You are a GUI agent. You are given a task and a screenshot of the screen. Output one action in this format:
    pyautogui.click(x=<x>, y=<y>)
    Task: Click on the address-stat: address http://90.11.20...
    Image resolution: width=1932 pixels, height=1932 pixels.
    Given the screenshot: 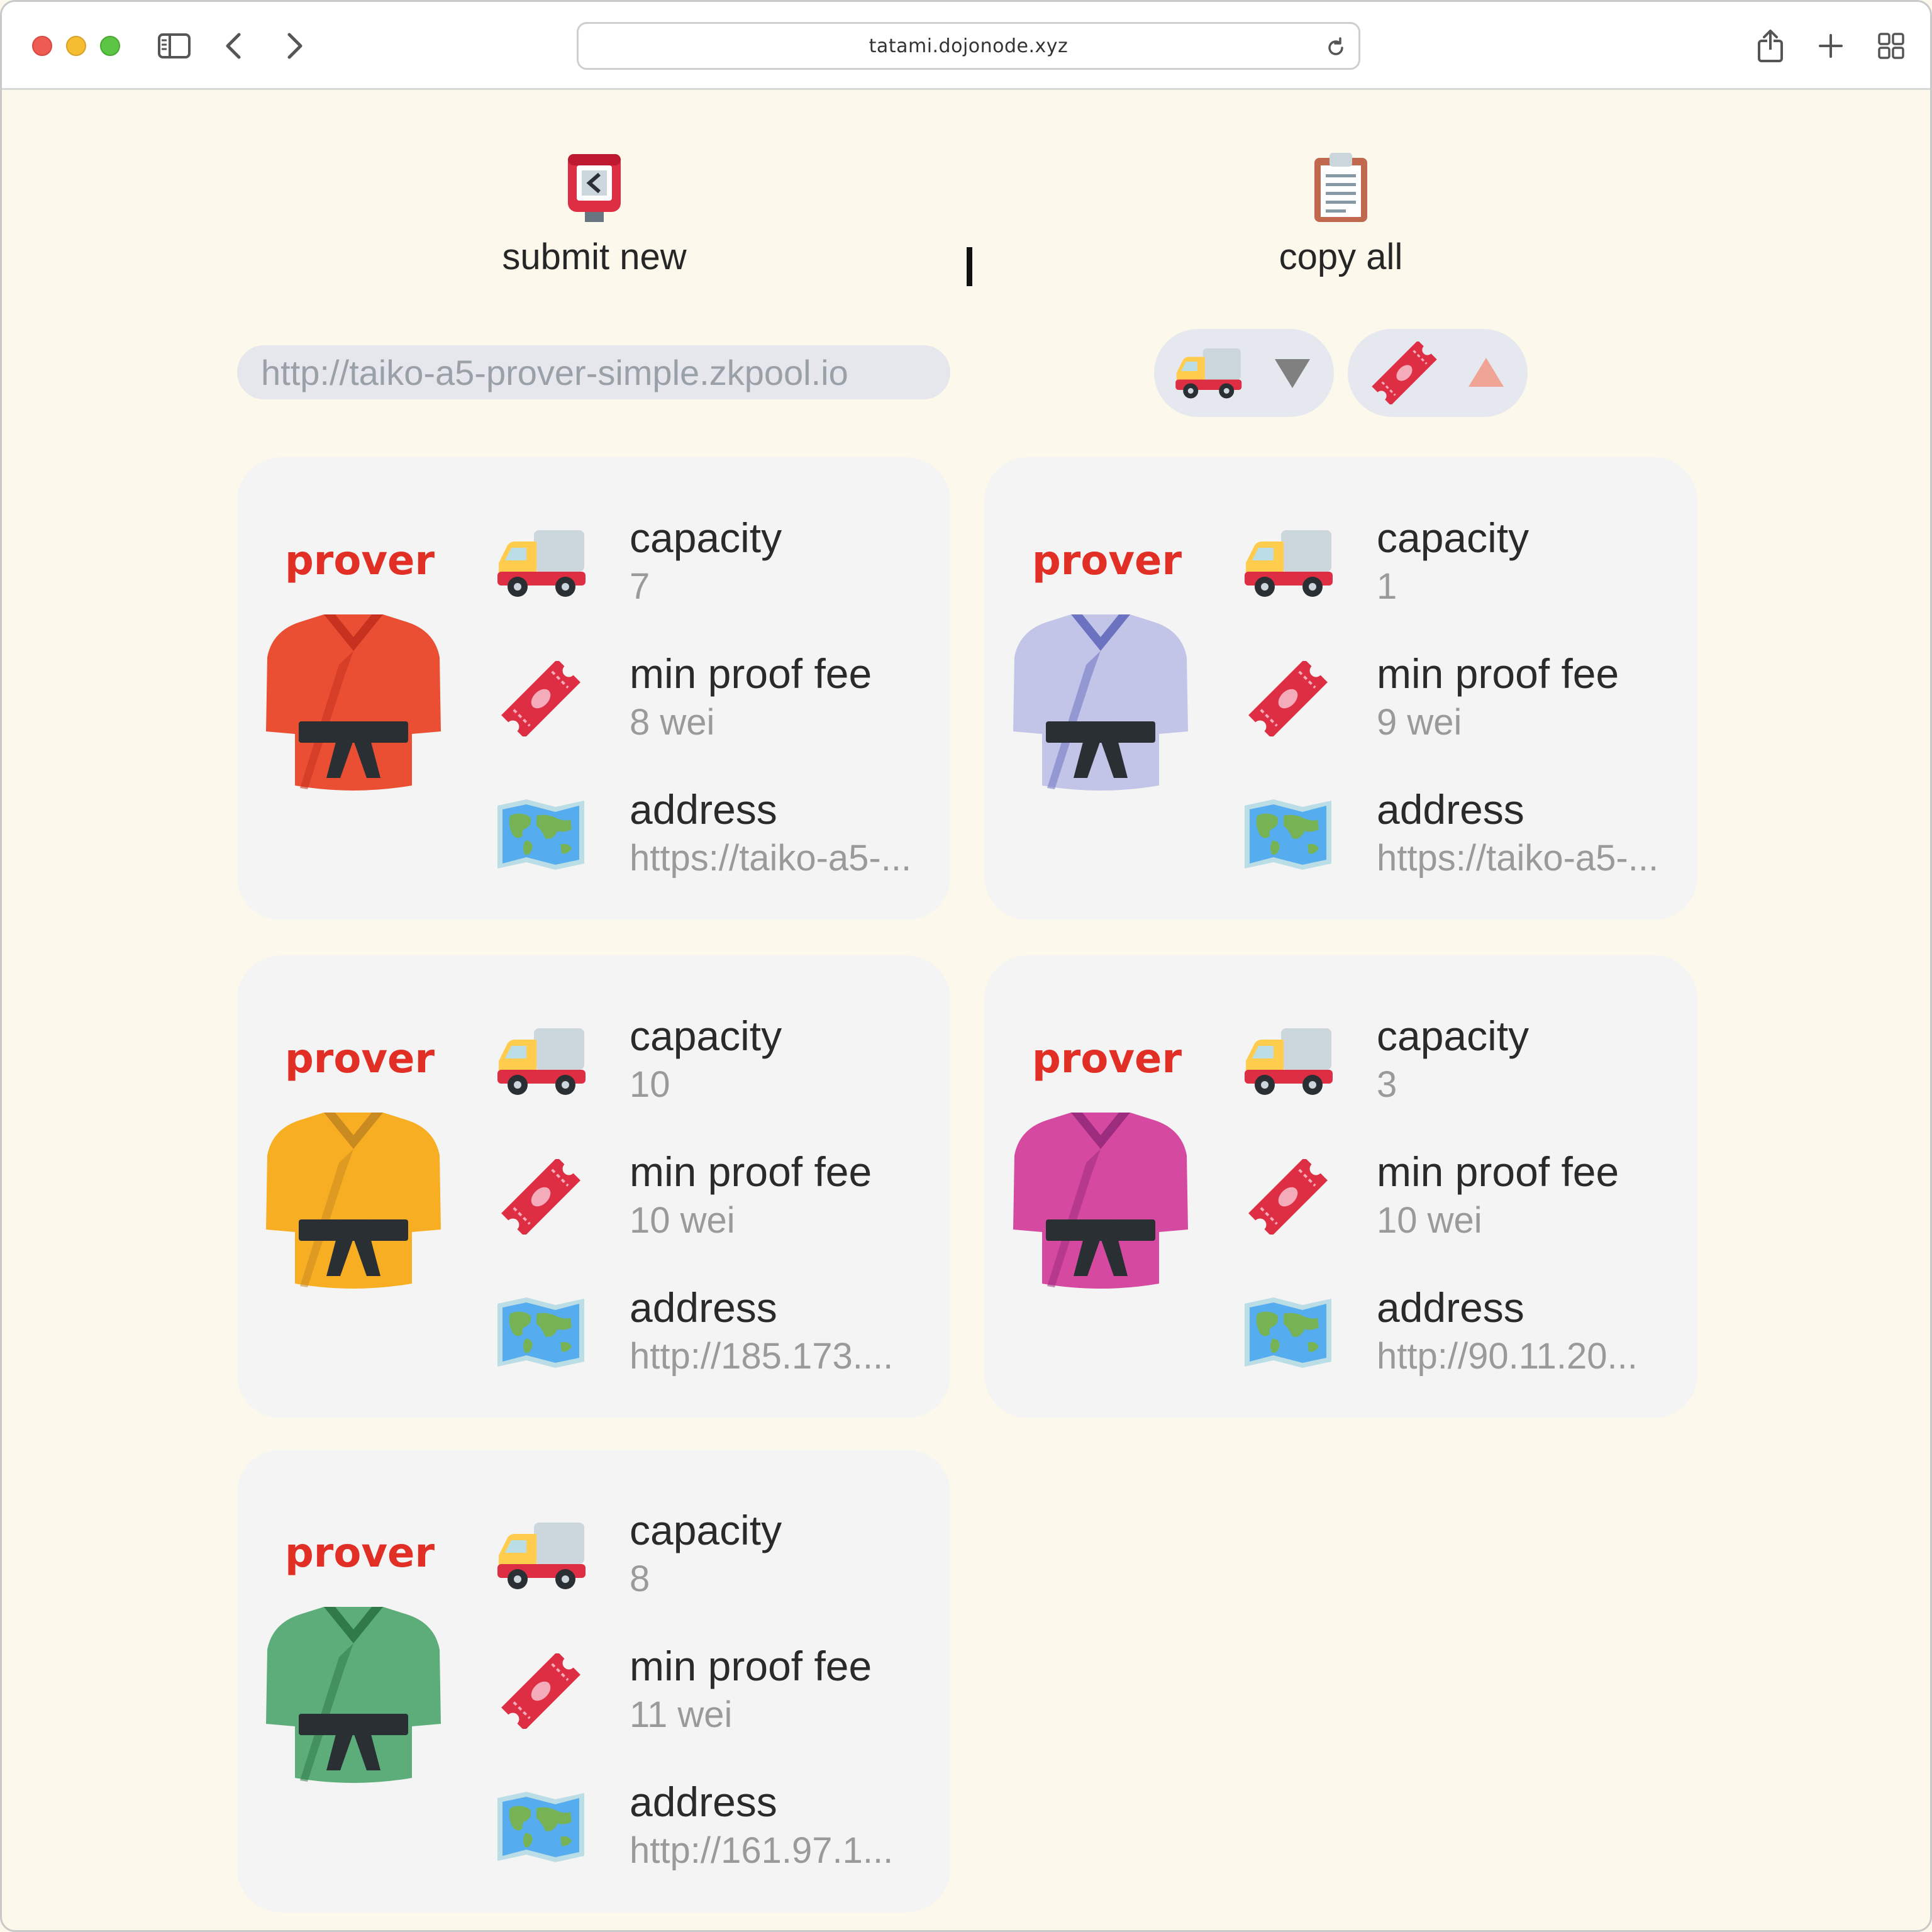 What is the action you would take?
    pyautogui.click(x=1462, y=1337)
    